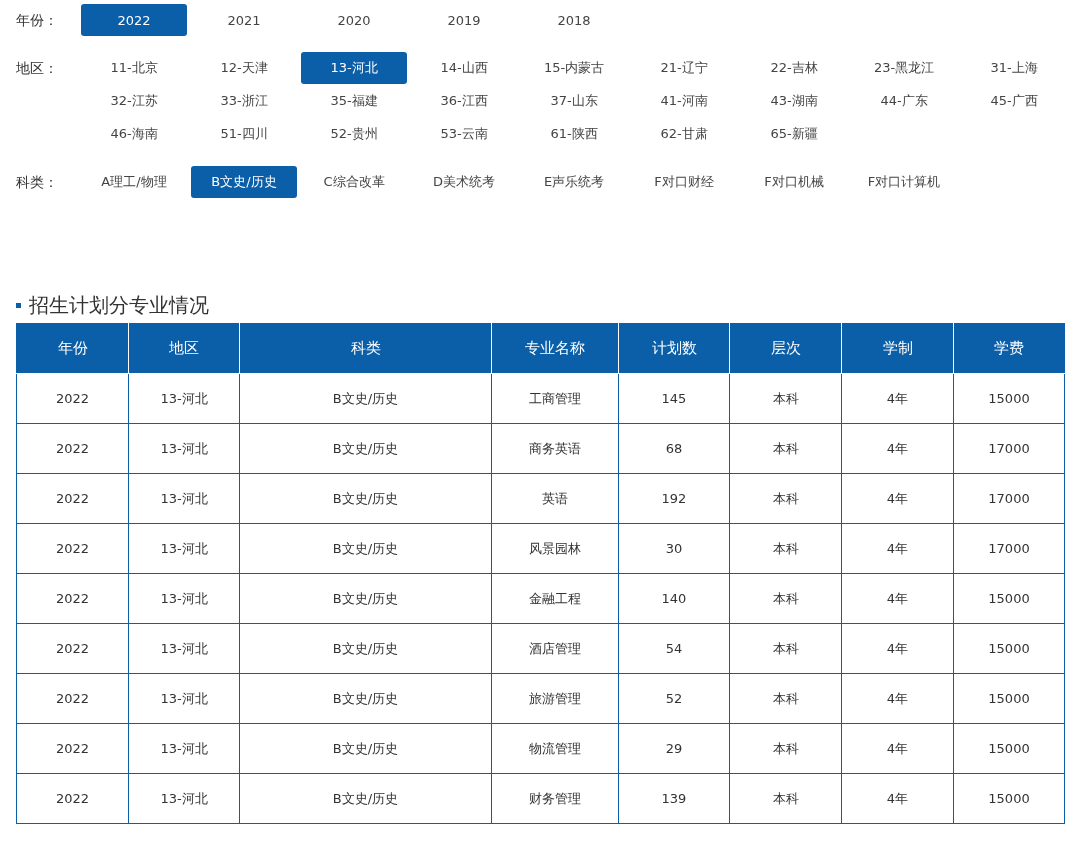 This screenshot has height=847, width=1078. I want to click on table-cell: 工商管理, so click(555, 398).